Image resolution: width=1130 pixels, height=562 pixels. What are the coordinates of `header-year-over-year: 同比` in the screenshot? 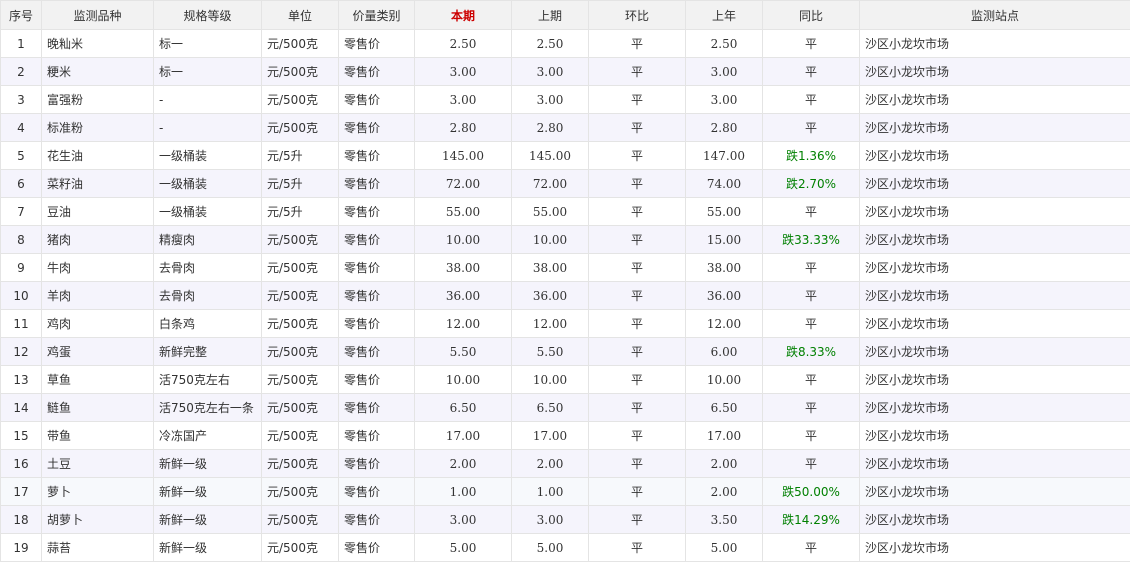 It's located at (811, 15).